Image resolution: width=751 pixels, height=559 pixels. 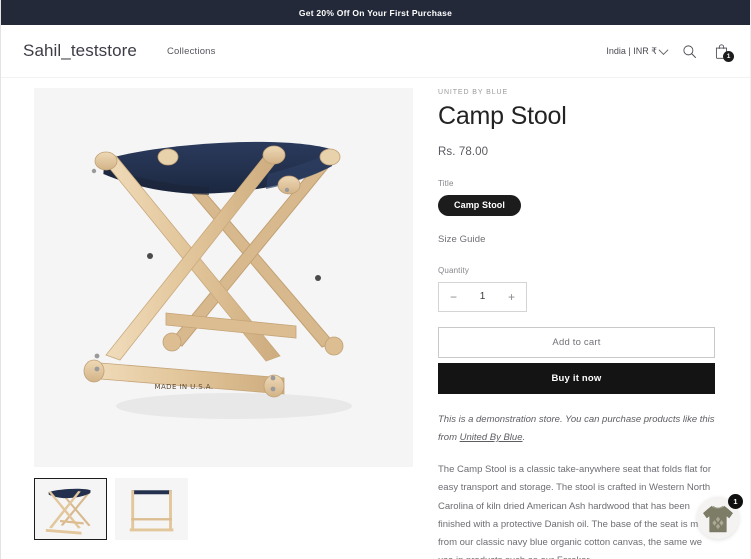 I want to click on product-price: Rs. 78.00, so click(x=463, y=151).